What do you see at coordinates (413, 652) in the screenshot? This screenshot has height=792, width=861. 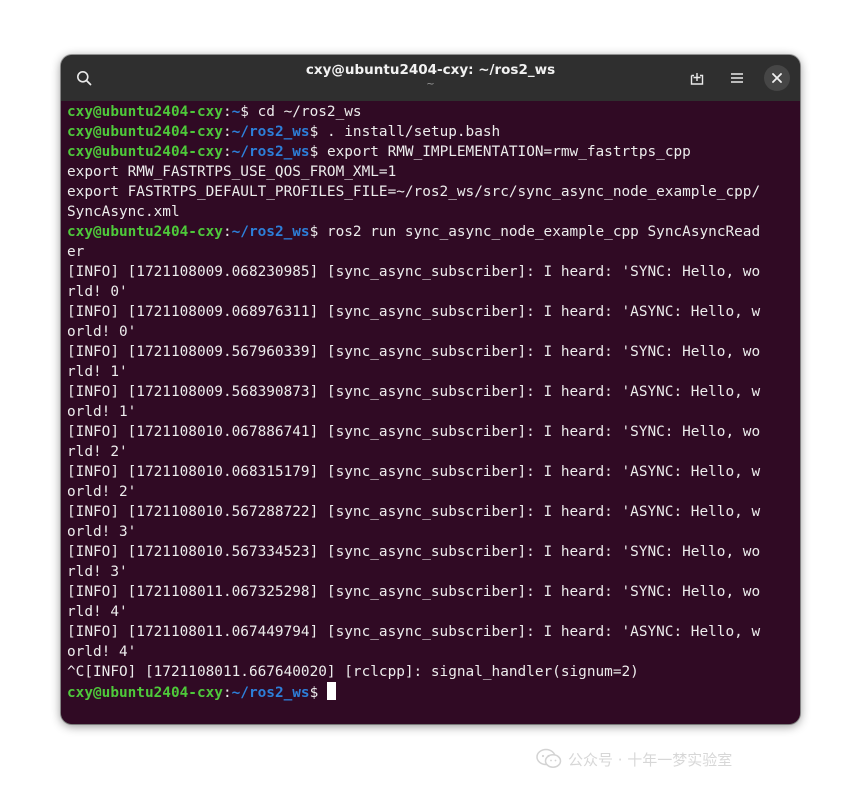 I see `terminal-line: orld! 4'` at bounding box center [413, 652].